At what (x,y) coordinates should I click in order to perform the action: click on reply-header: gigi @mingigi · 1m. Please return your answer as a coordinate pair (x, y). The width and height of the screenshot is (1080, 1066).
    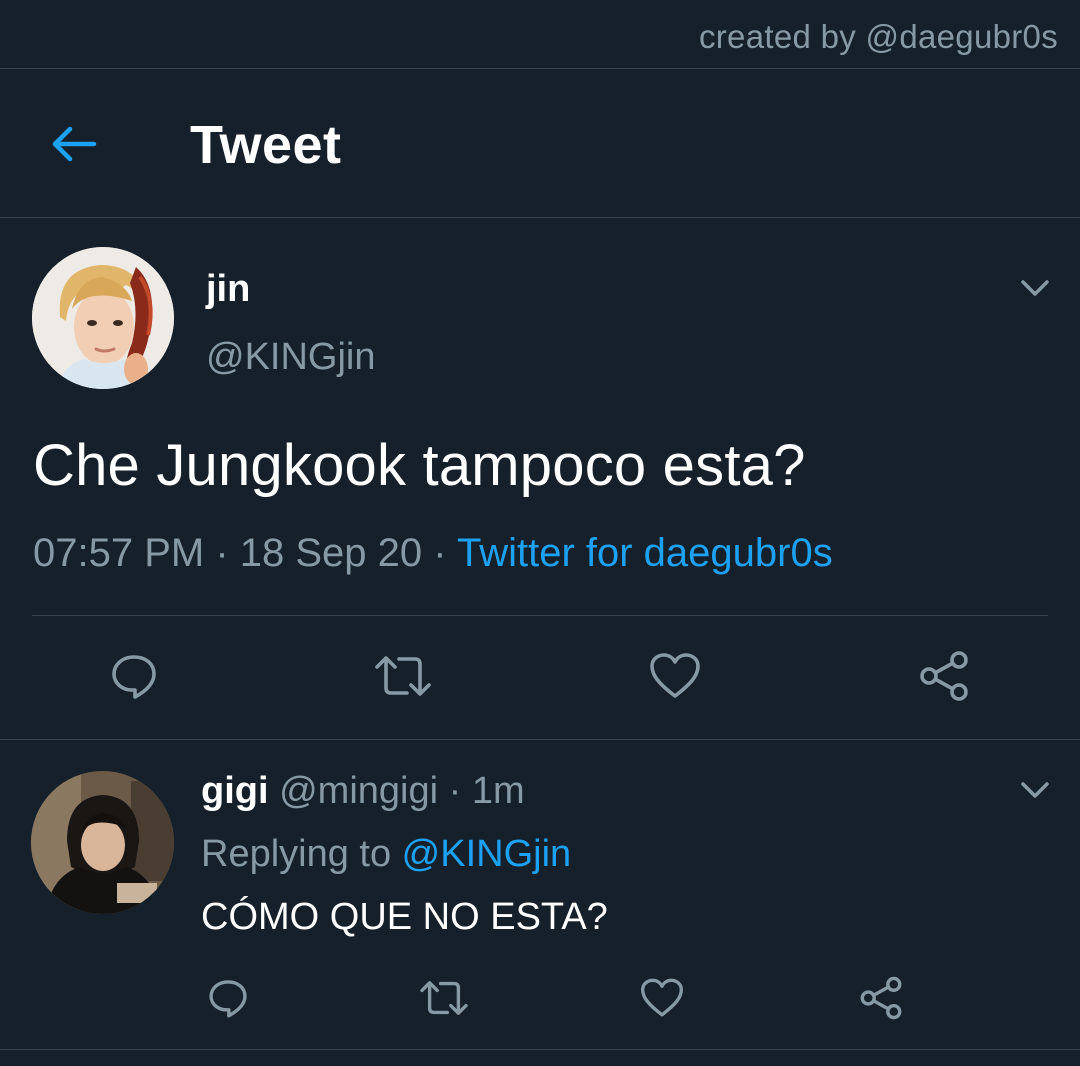
    Looking at the image, I should click on (363, 791).